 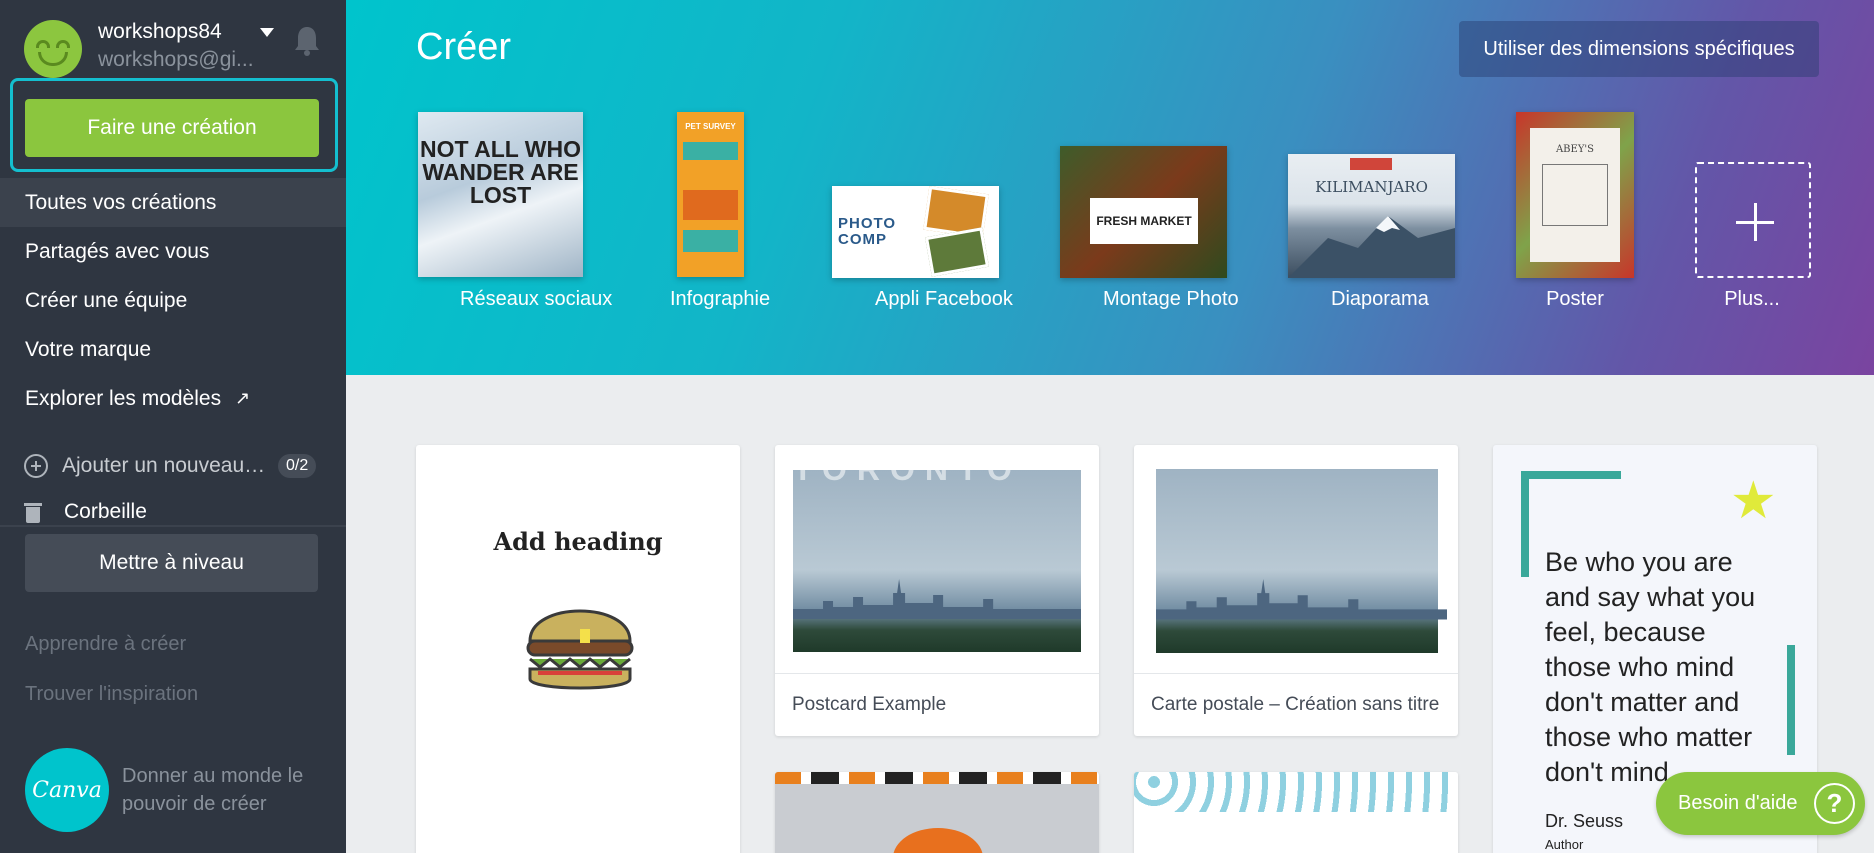 What do you see at coordinates (1295, 704) in the screenshot?
I see `design-title: Carte postale – Création sans titre` at bounding box center [1295, 704].